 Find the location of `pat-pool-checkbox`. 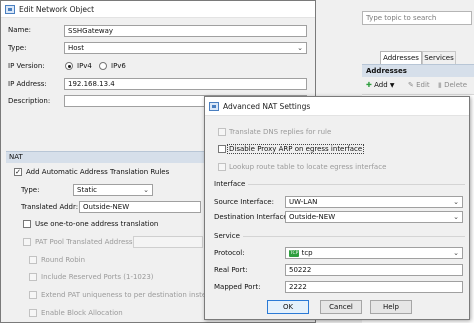

pat-pool-checkbox is located at coordinates (27, 242).